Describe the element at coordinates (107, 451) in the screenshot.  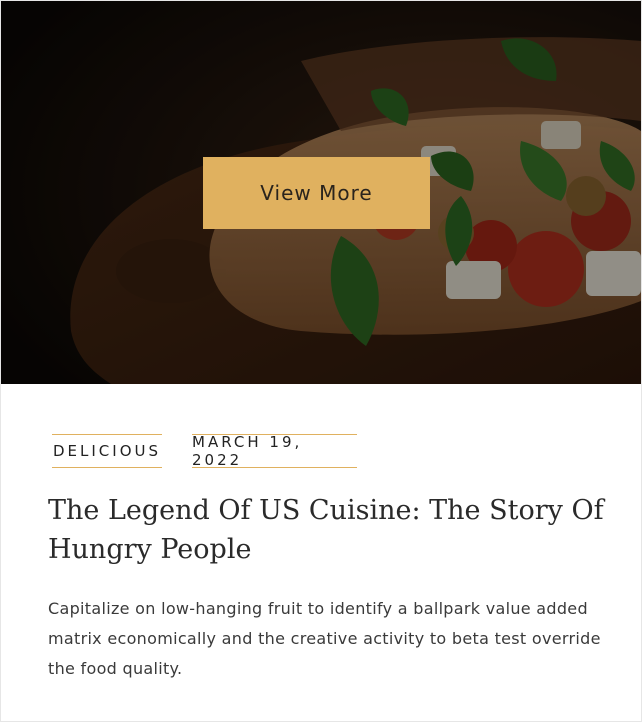
I see `category-tag: DELICIOUS` at that location.